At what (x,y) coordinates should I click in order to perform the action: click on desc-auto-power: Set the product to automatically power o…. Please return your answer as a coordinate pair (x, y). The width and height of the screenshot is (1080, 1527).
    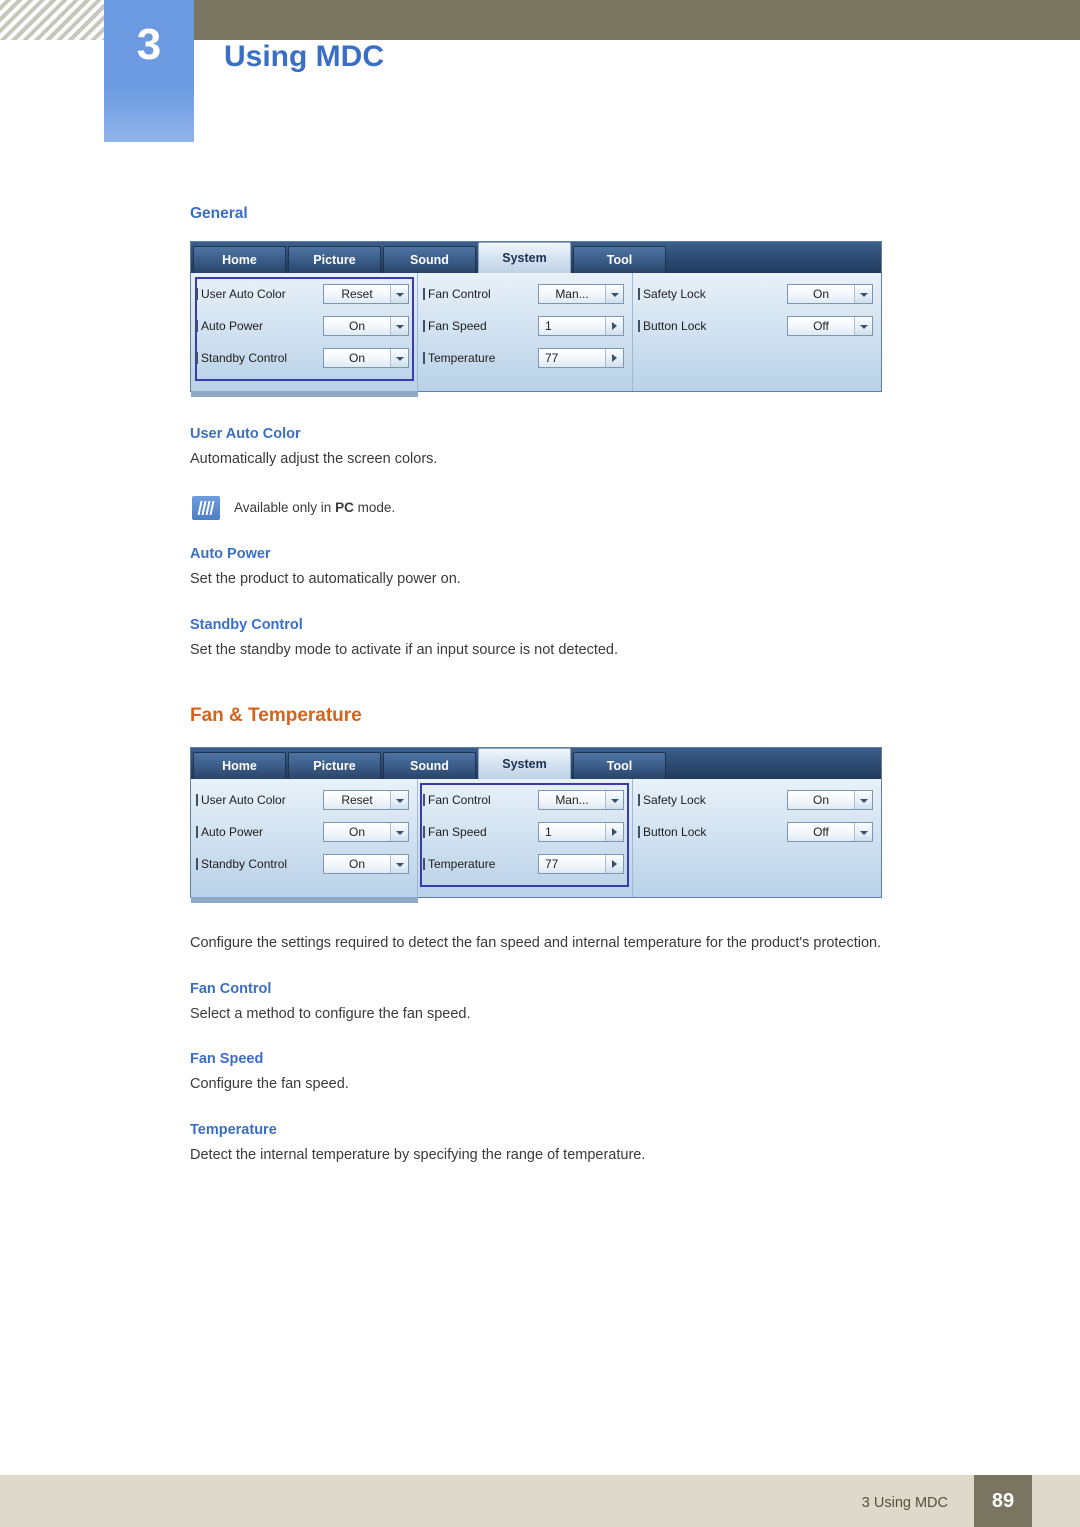
    Looking at the image, I should click on (325, 579).